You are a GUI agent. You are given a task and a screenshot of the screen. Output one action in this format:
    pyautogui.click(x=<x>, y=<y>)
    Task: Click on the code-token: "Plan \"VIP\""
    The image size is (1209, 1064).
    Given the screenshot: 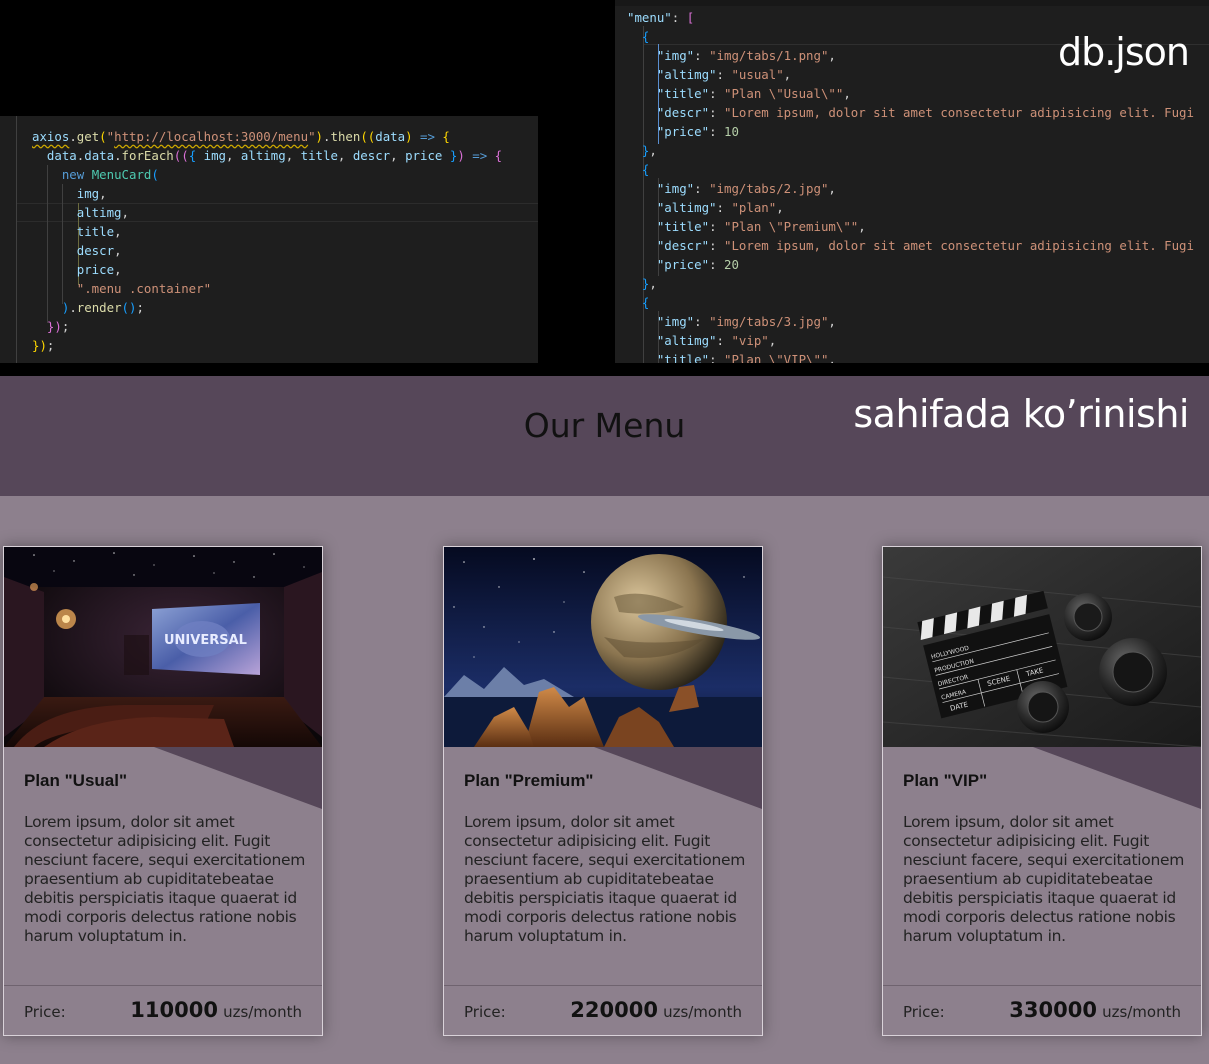 What is the action you would take?
    pyautogui.click(x=776, y=357)
    